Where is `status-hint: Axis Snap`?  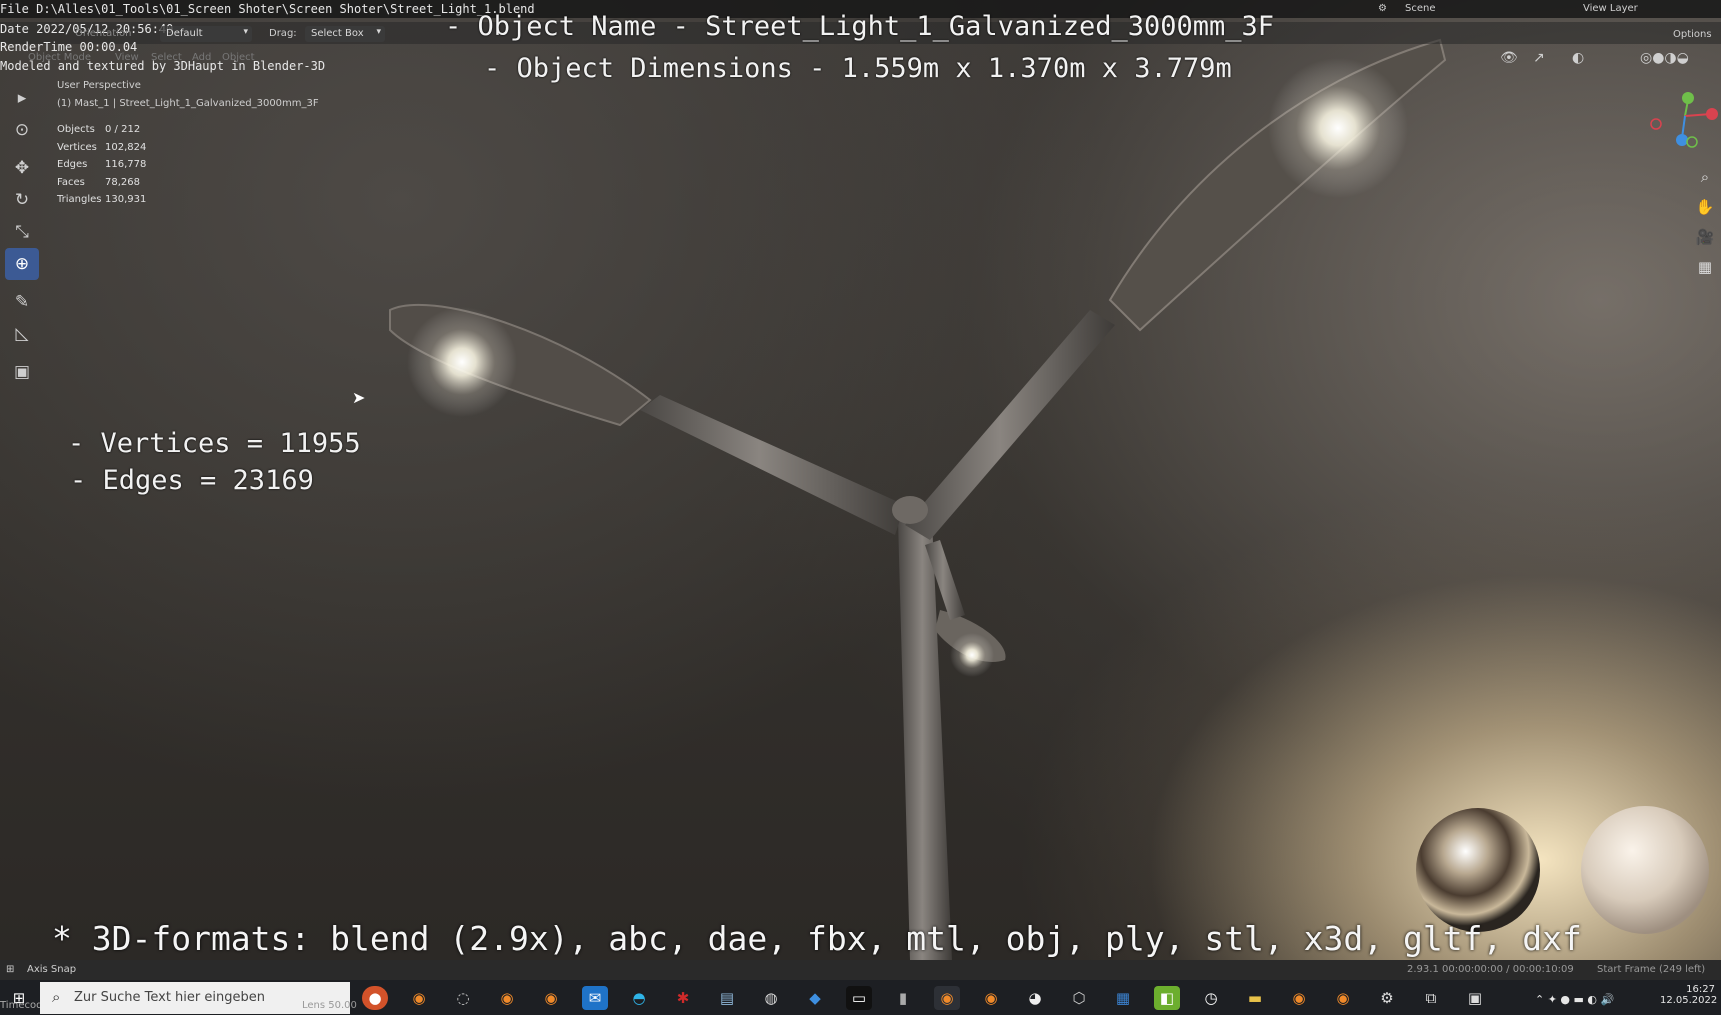 status-hint: Axis Snap is located at coordinates (52, 969).